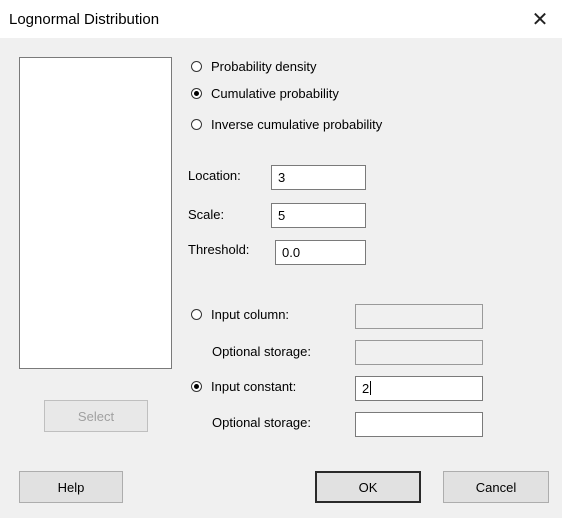 Image resolution: width=562 pixels, height=518 pixels. I want to click on input-constant-field: 2, so click(419, 388).